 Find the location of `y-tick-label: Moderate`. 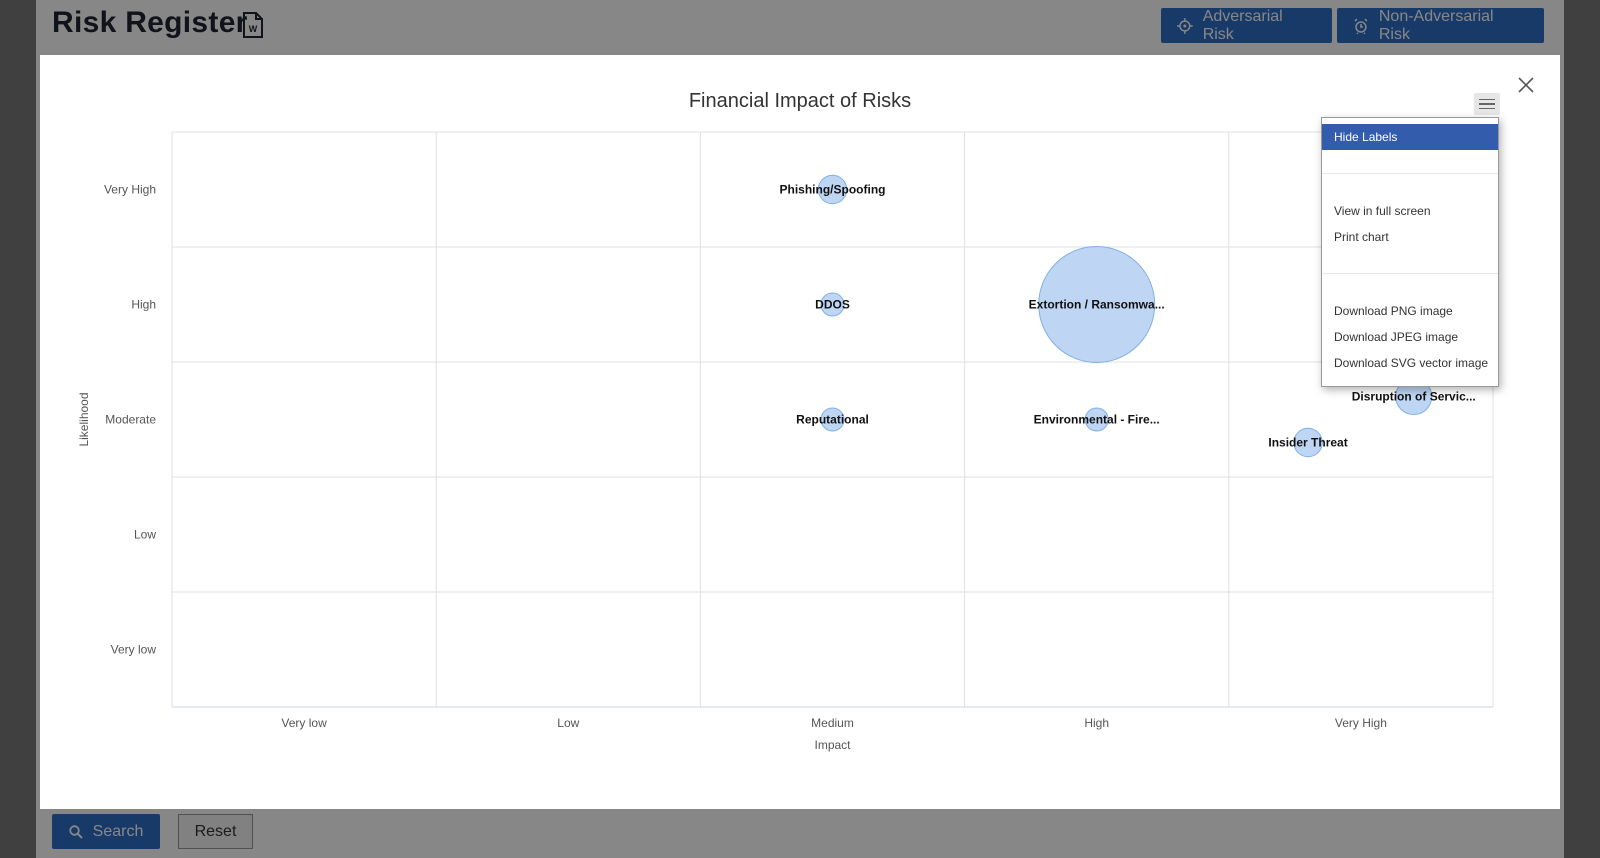

y-tick-label: Moderate is located at coordinates (130, 420).